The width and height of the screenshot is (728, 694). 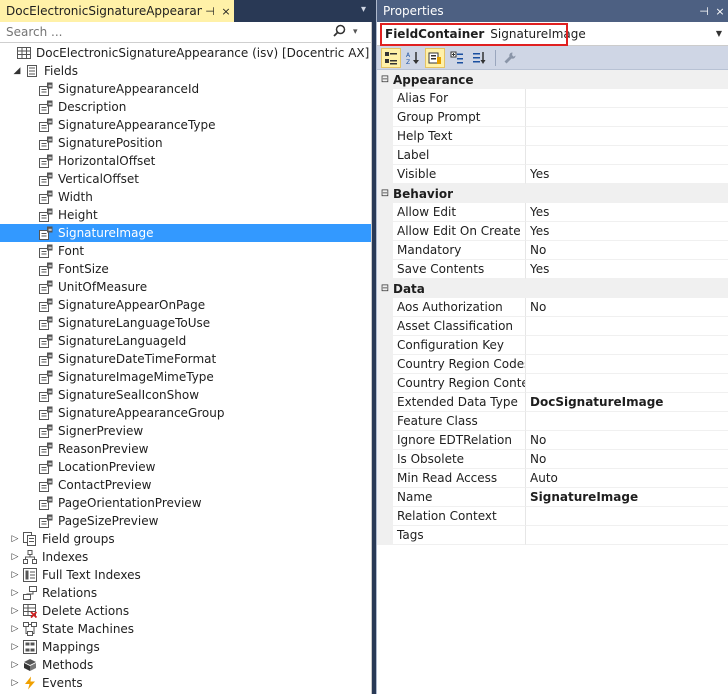 I want to click on tree-field-reasonpreview: ≡ ReasonPreview, so click(x=185, y=449).